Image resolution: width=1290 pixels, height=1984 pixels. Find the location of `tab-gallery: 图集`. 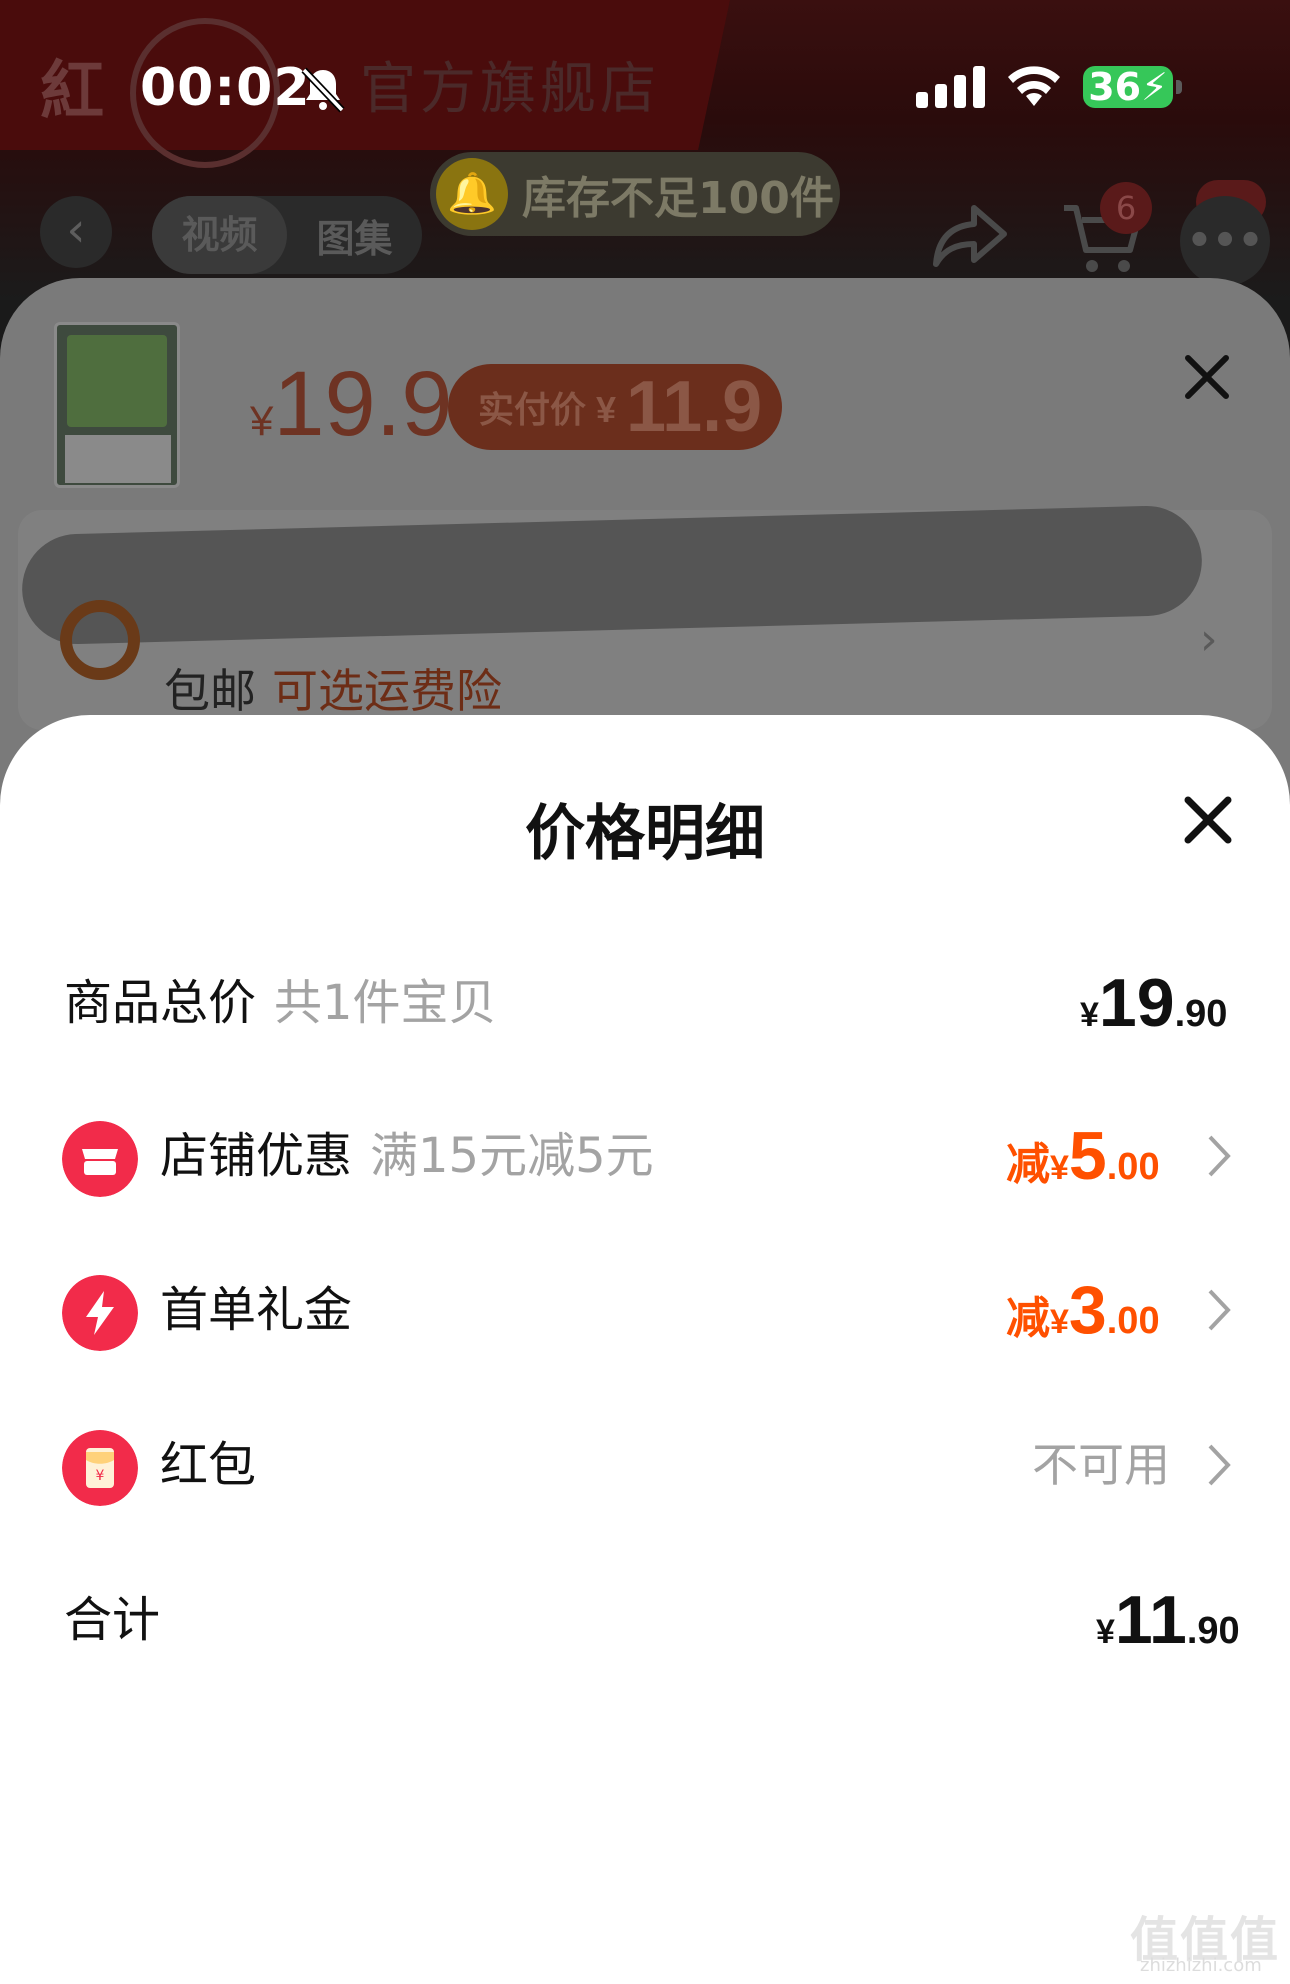

tab-gallery: 图集 is located at coordinates (354, 235).